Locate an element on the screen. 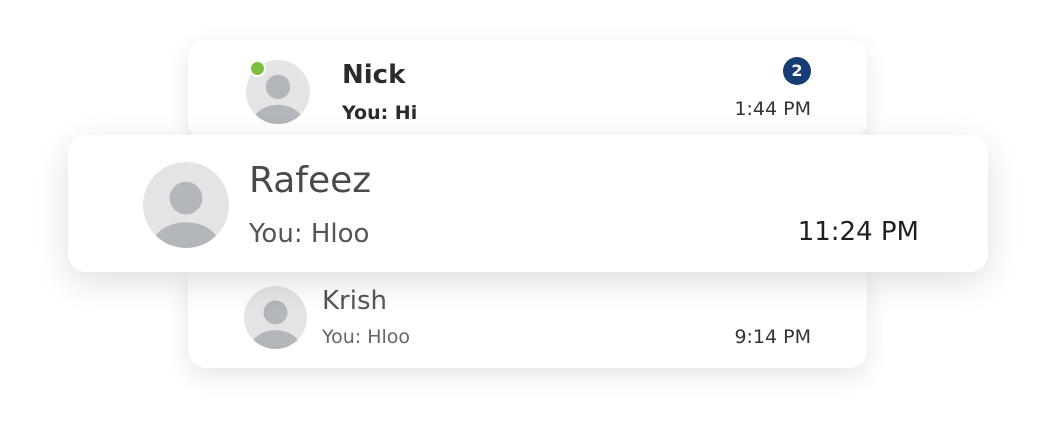  message-time: 9:14 PM is located at coordinates (772, 337).